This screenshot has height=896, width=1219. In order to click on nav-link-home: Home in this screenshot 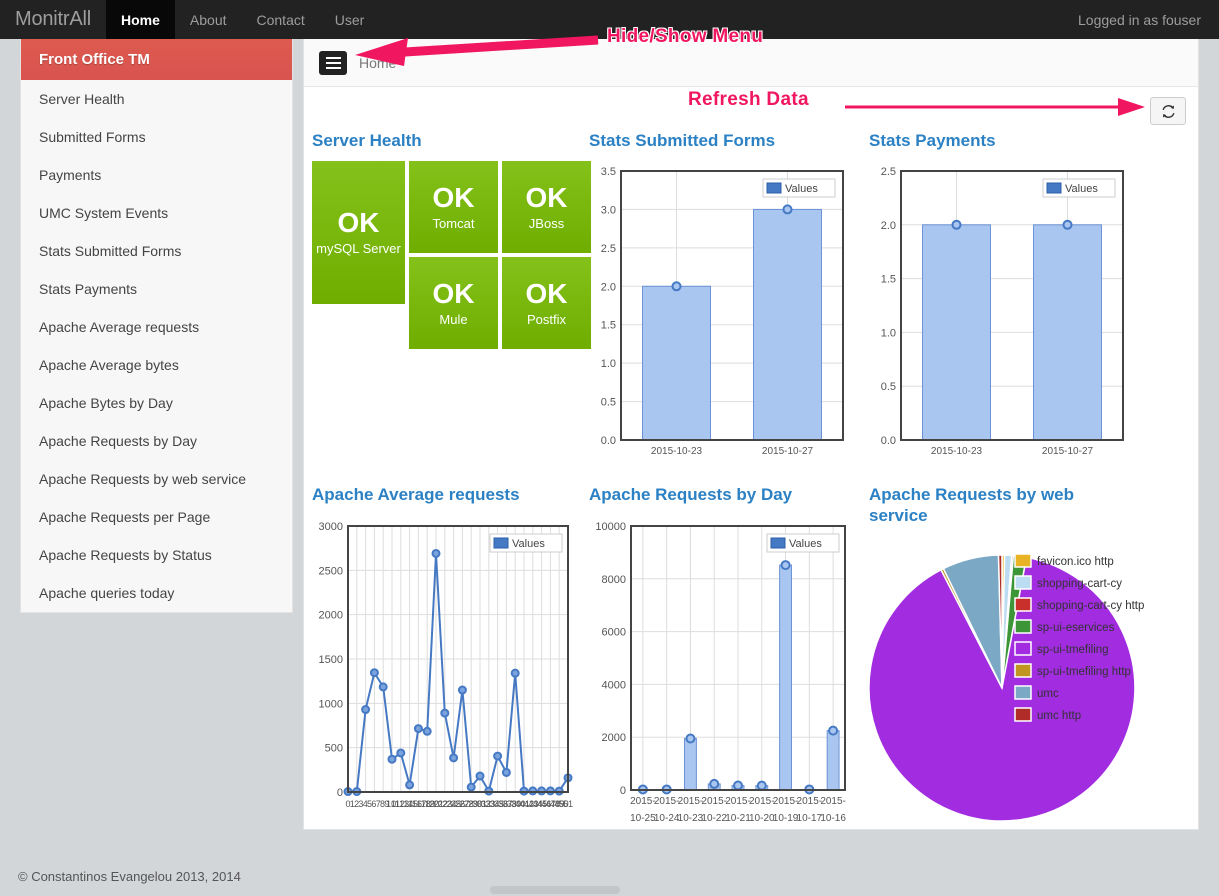, I will do `click(140, 19)`.